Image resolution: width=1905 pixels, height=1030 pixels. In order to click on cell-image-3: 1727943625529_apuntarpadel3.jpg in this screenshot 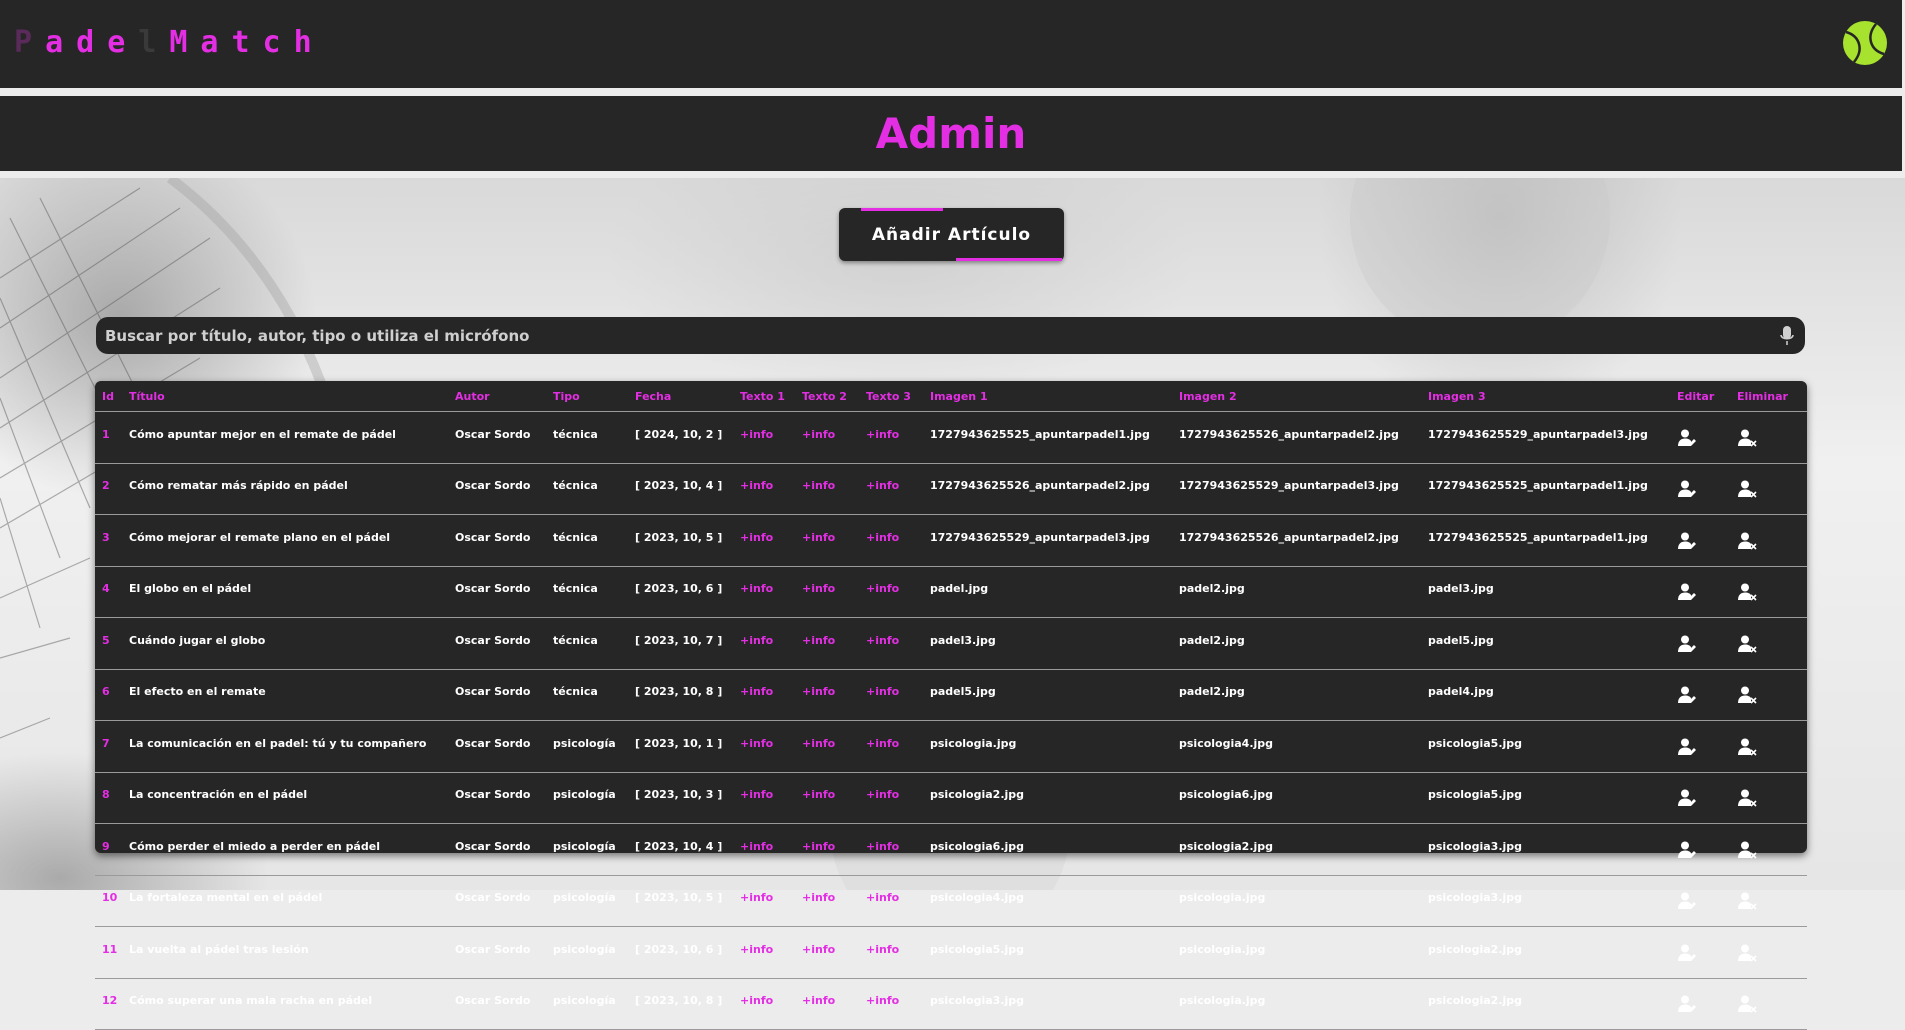, I will do `click(1545, 437)`.